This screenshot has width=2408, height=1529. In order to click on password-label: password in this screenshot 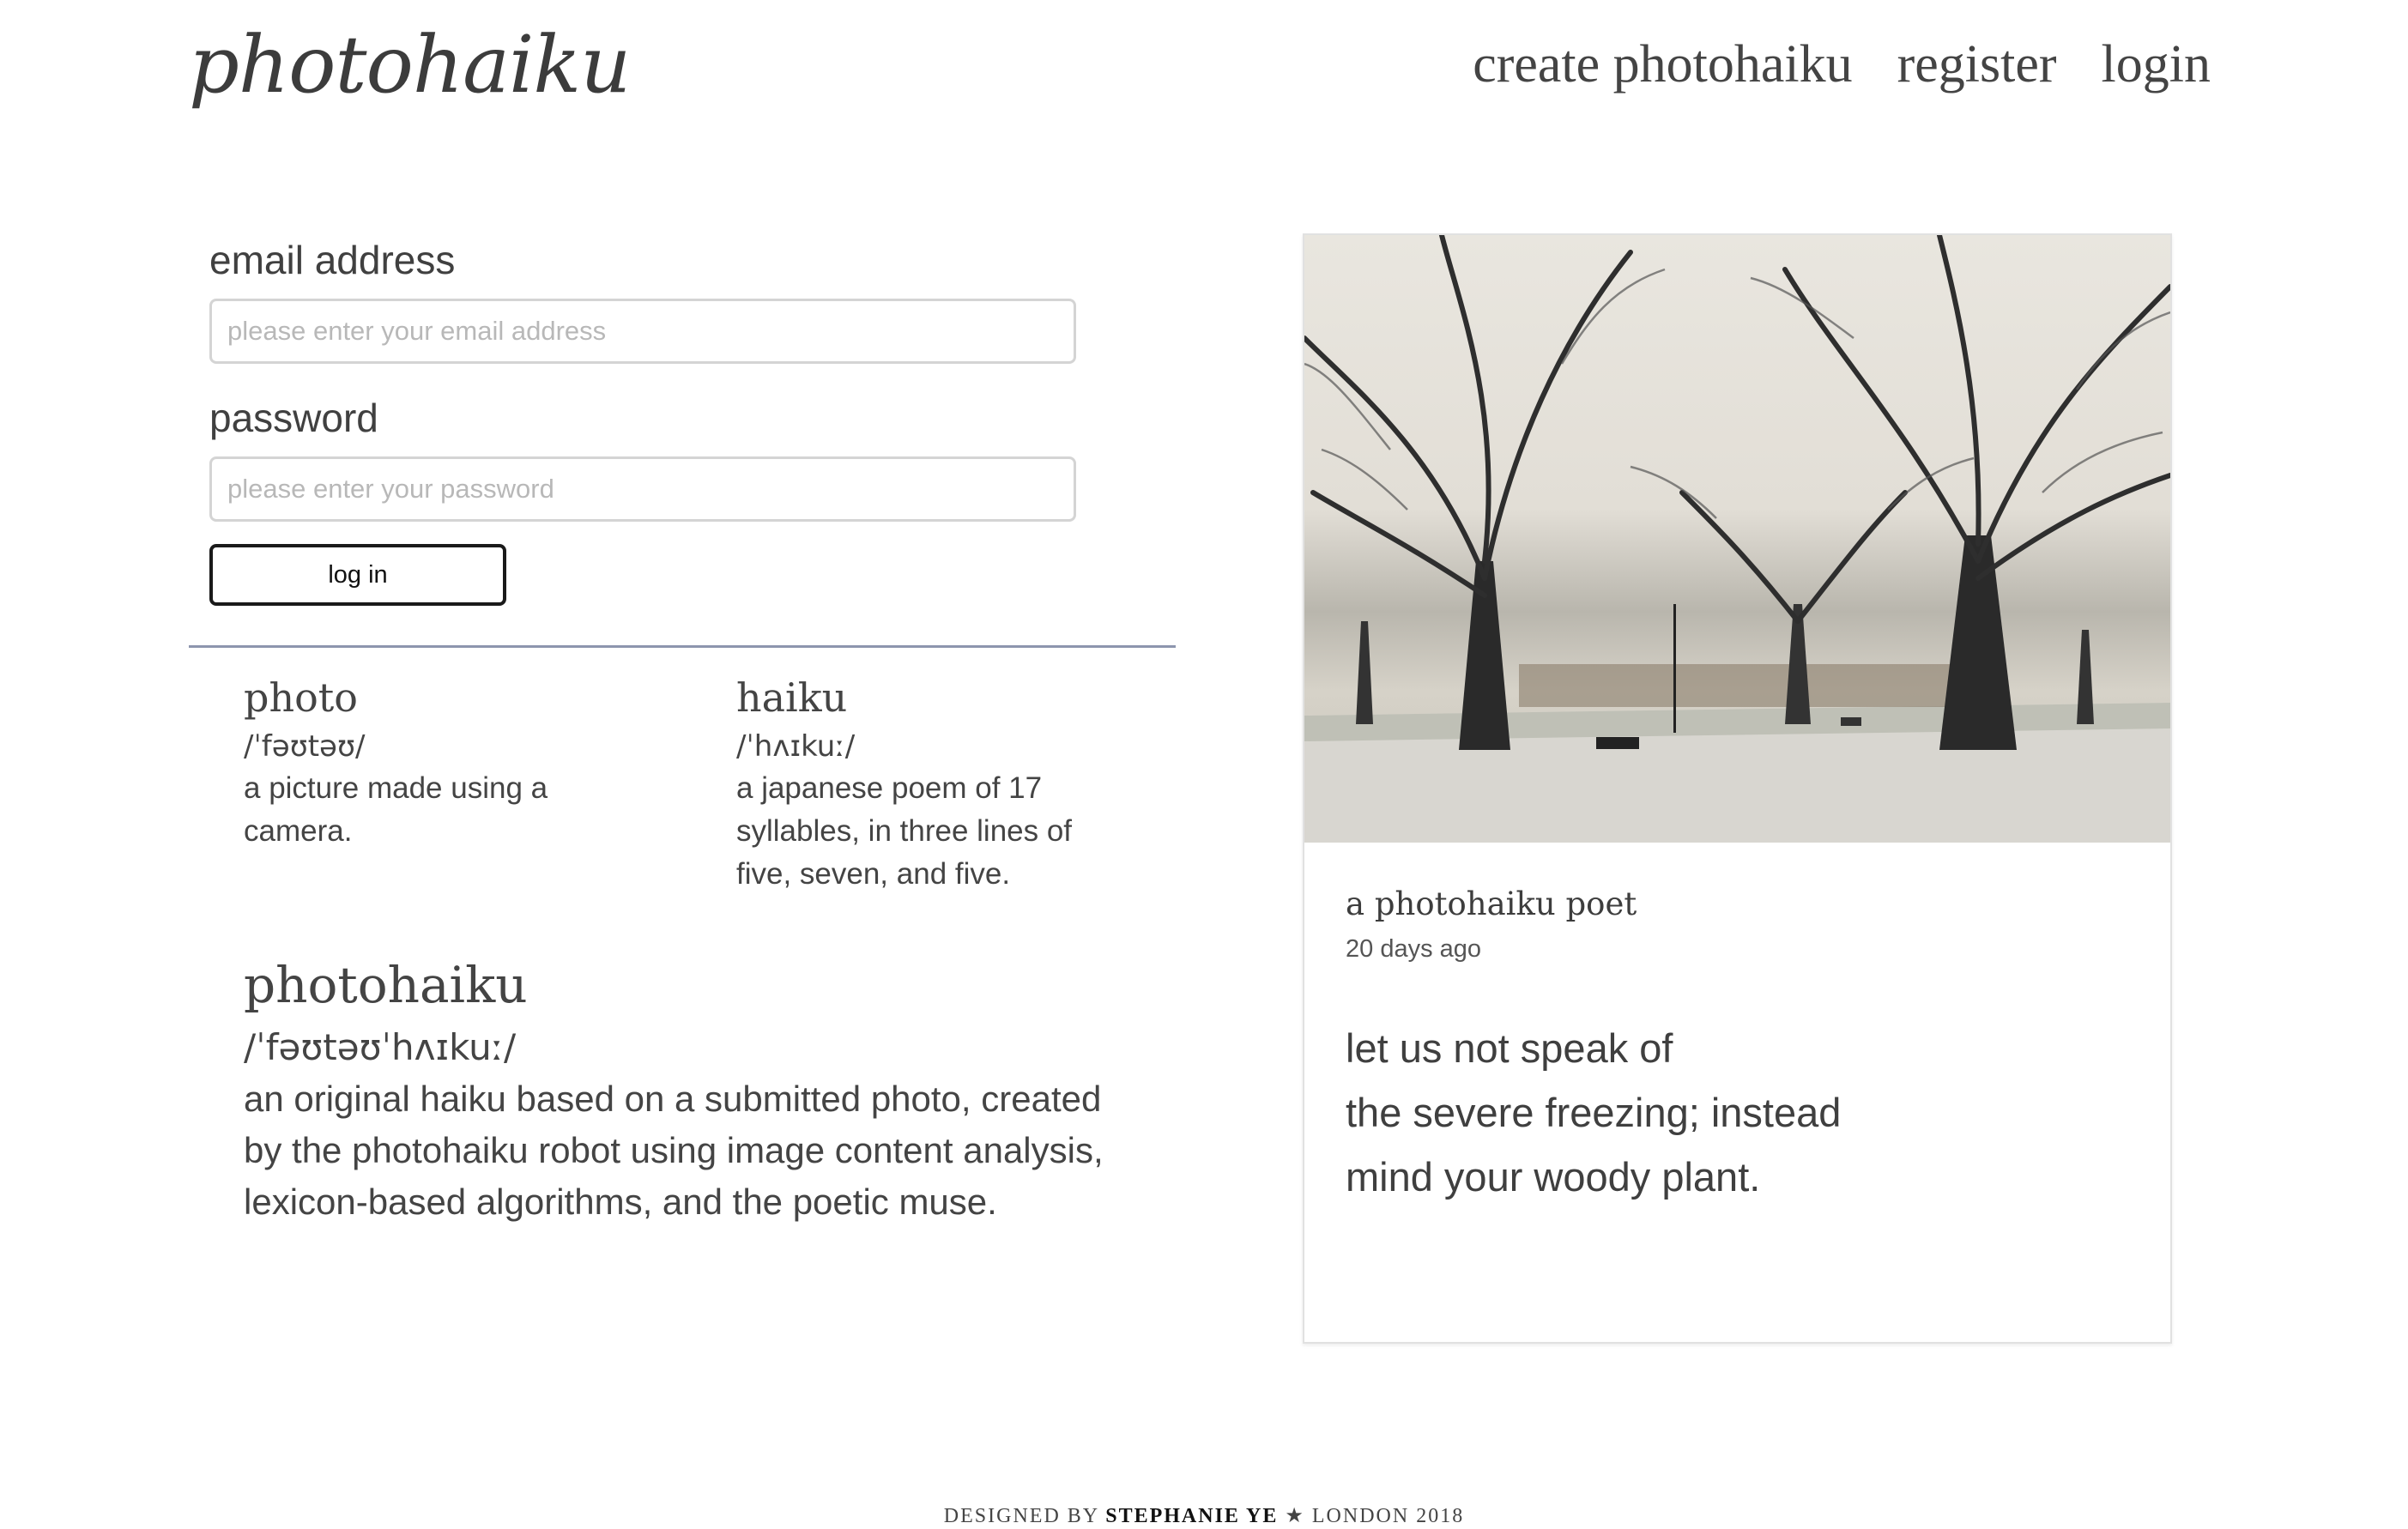, I will do `click(293, 418)`.